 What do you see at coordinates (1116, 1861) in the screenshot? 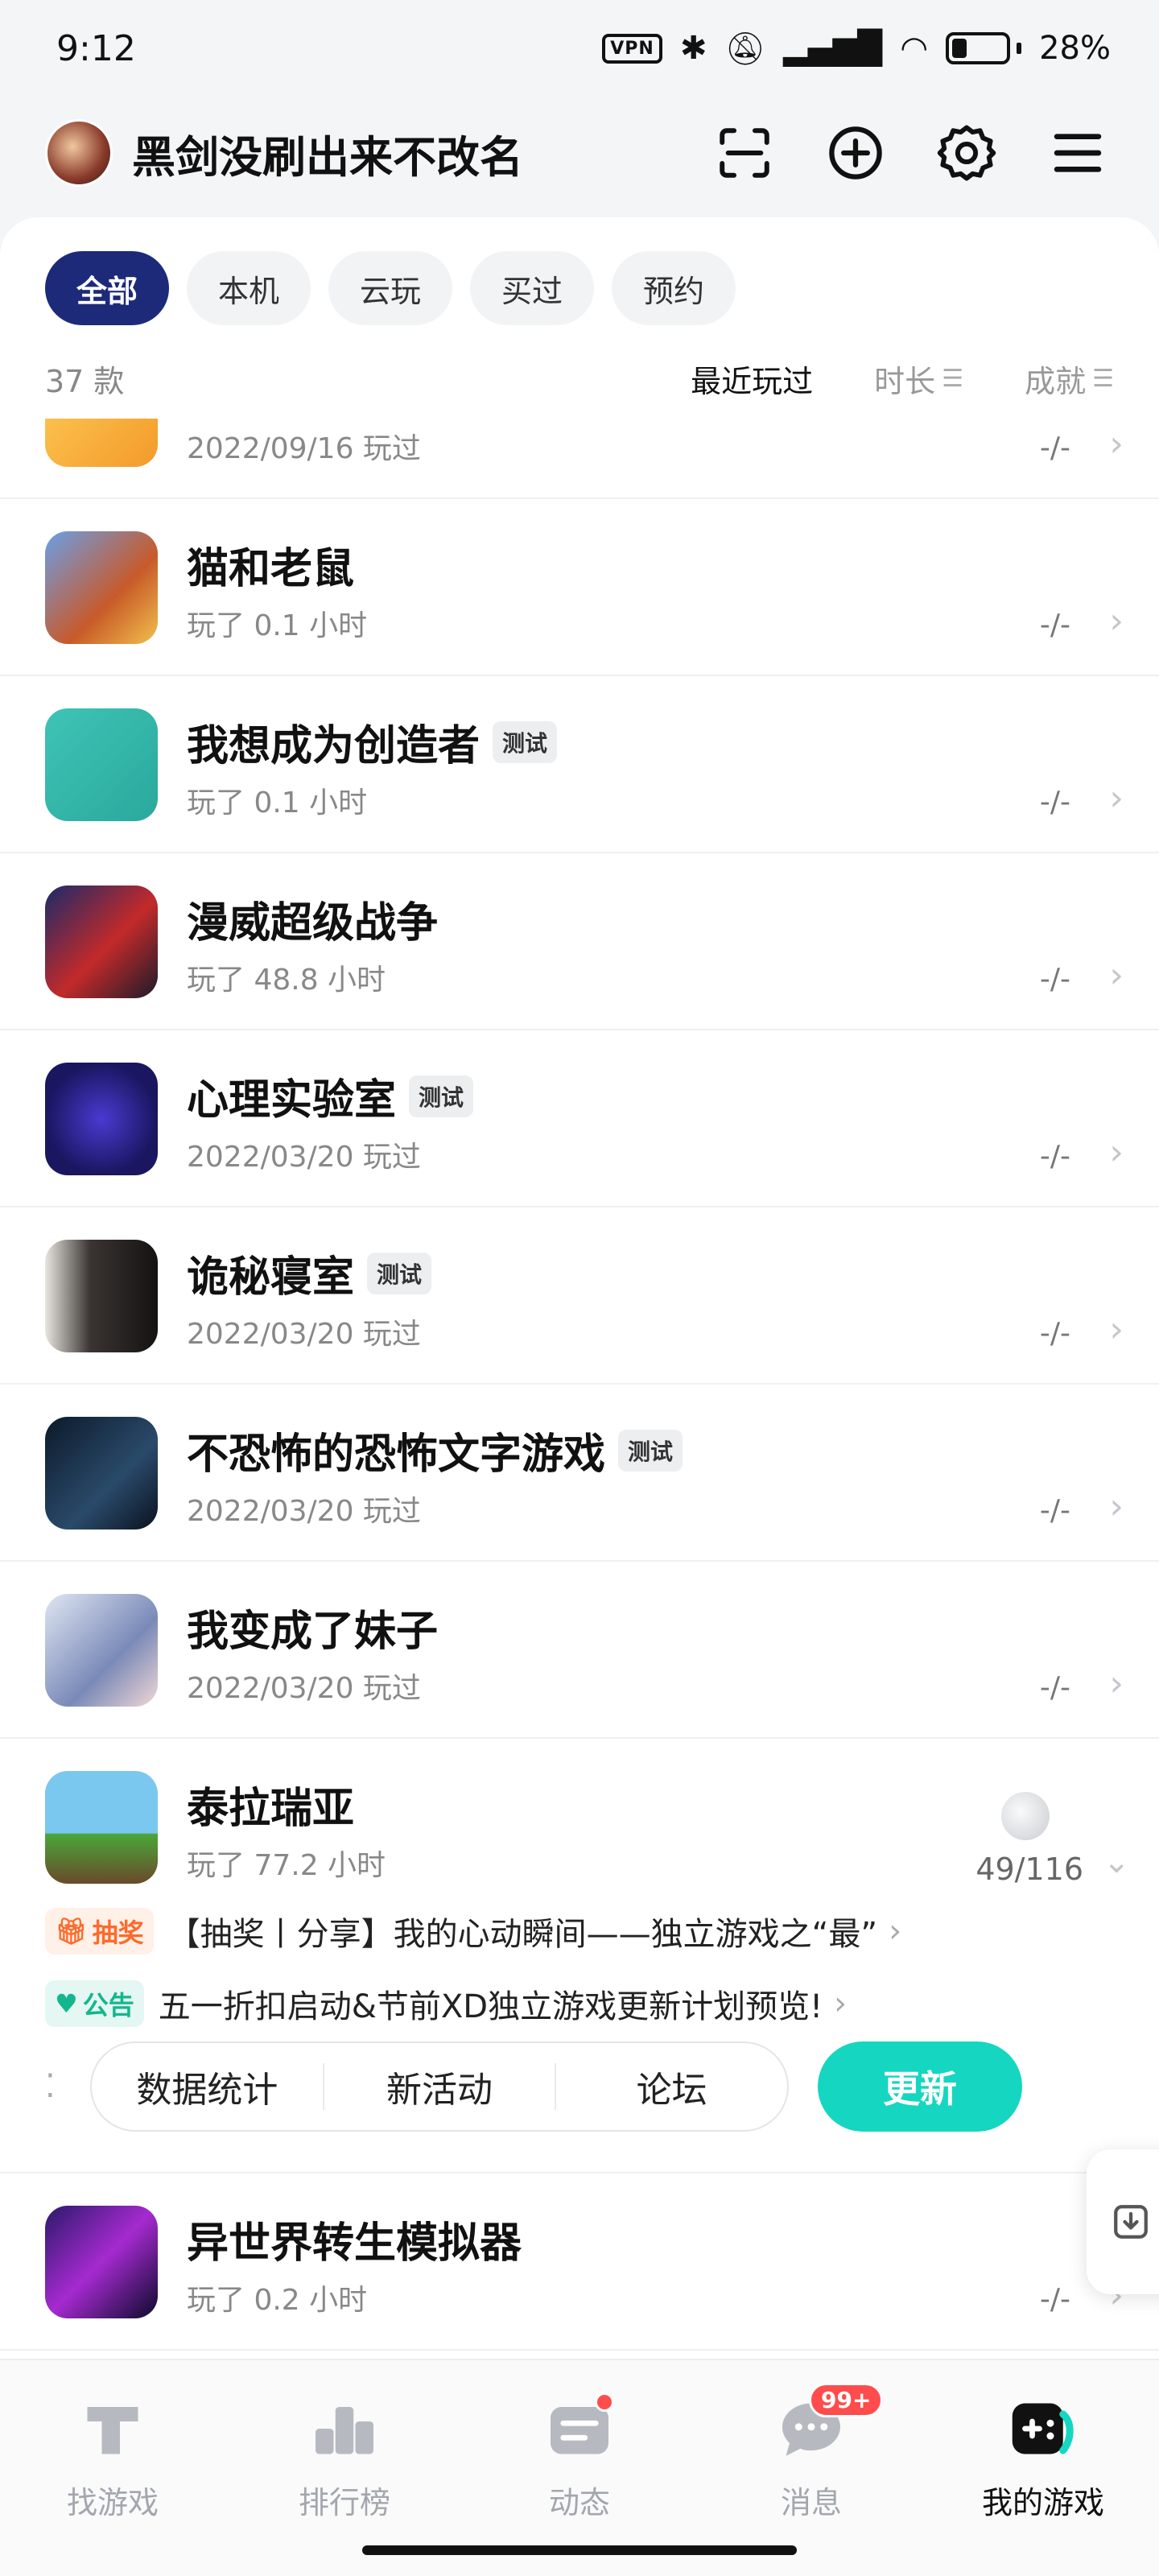
I see `chevron-down-icon: ⌄` at bounding box center [1116, 1861].